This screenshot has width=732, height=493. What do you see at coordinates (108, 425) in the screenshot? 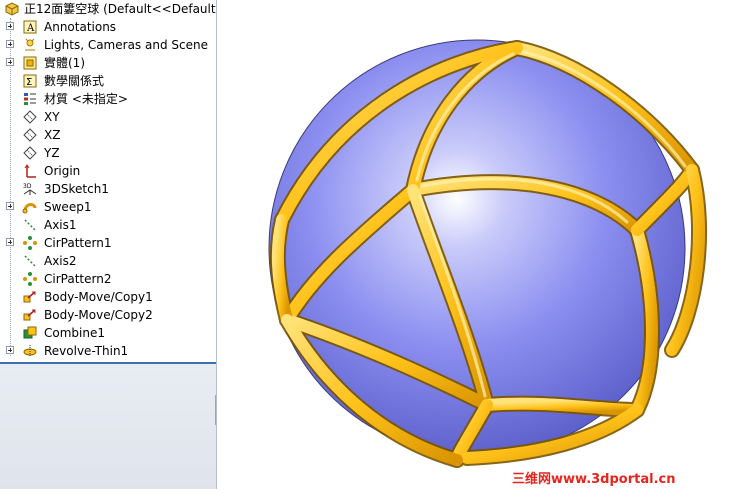
I see `tree-empty-area` at bounding box center [108, 425].